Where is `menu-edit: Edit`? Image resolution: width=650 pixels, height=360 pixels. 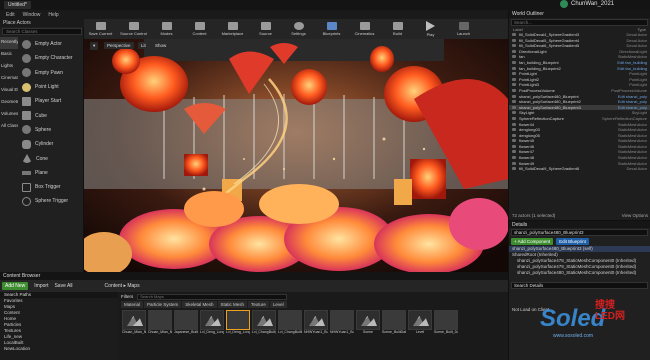
menu-edit: Edit is located at coordinates (10, 15).